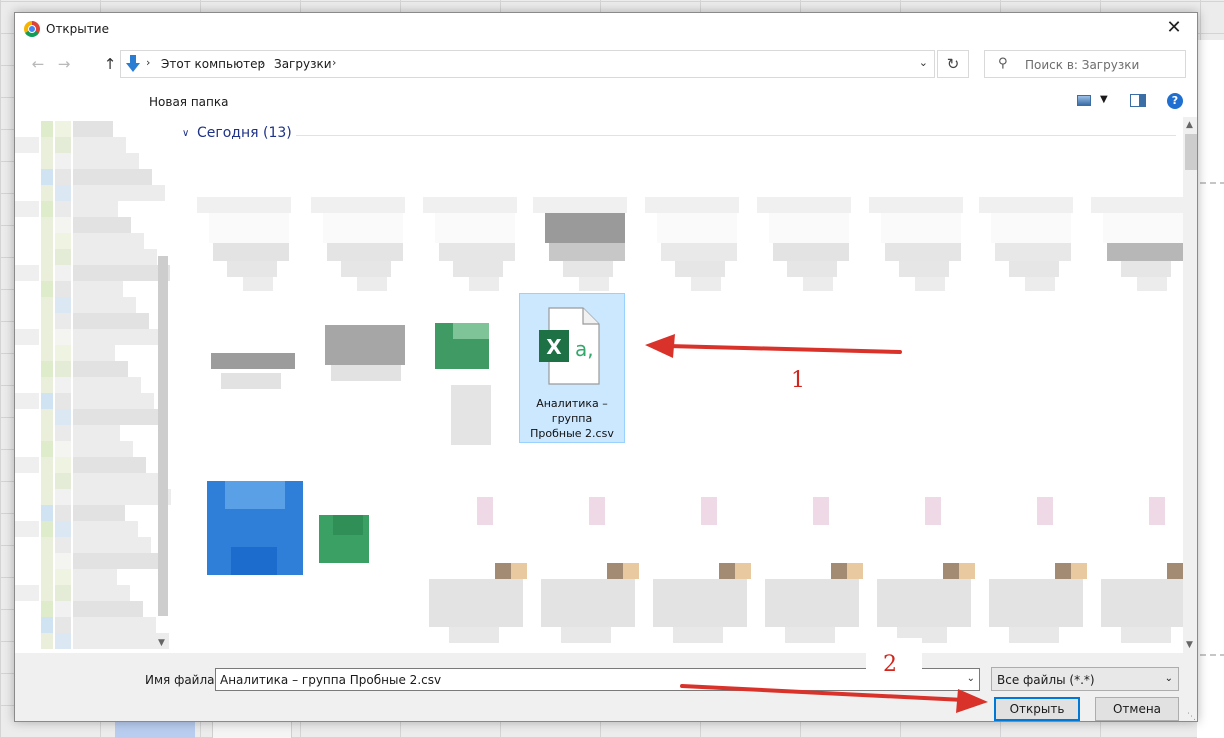  Describe the element at coordinates (606, 29) in the screenshot. I see `title-bar: Открытие ✕` at that location.